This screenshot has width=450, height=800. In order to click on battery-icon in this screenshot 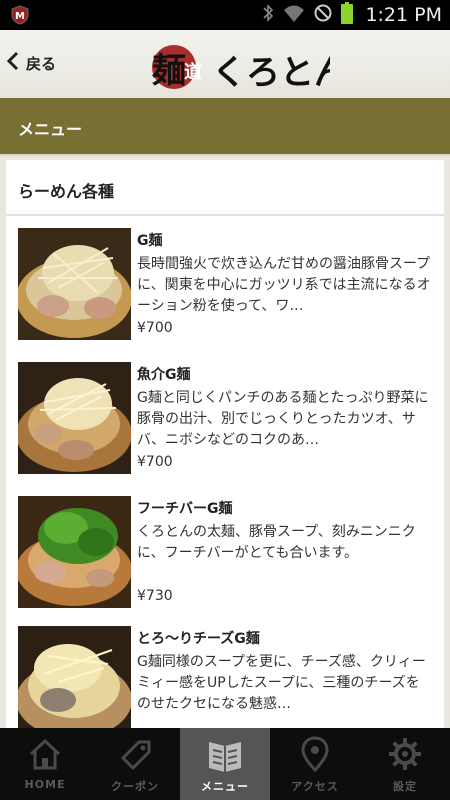, I will do `click(347, 15)`.